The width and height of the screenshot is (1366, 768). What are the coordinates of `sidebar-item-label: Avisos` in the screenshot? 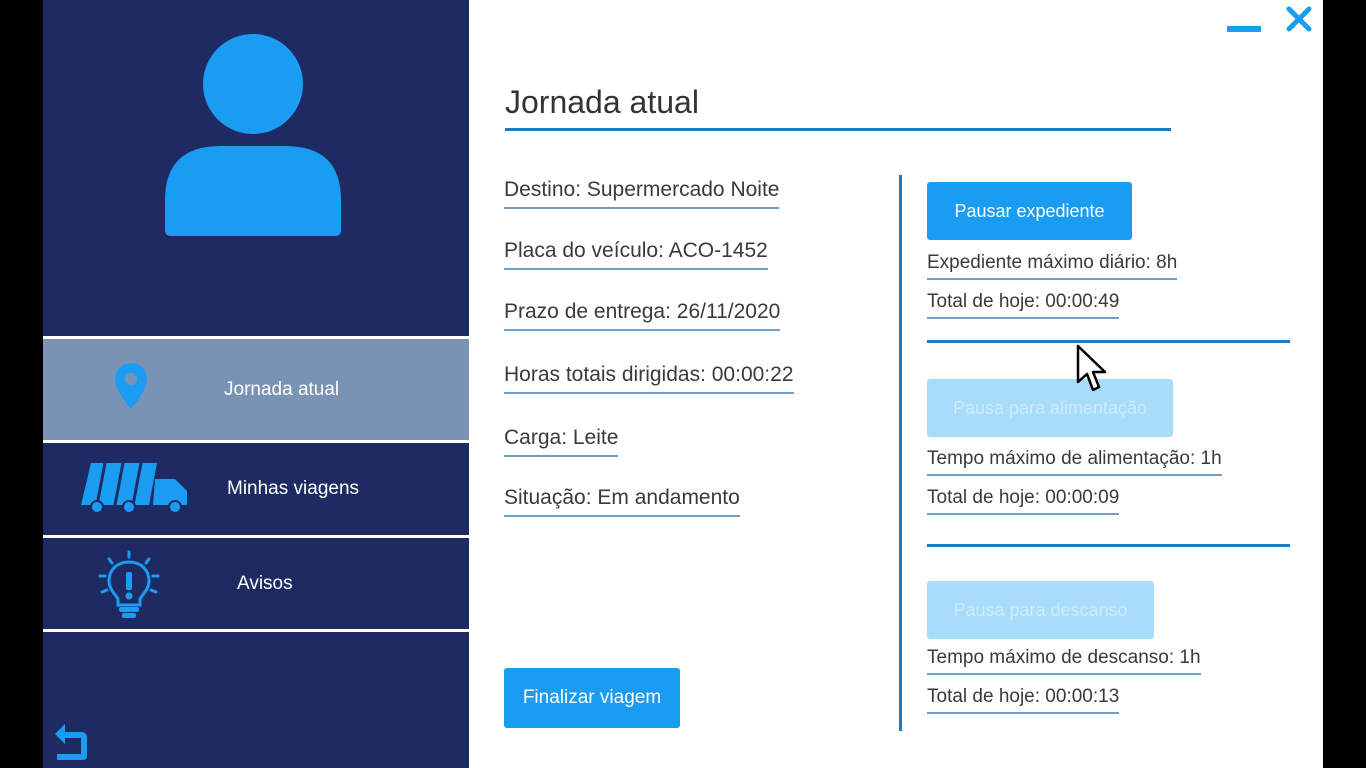 It's located at (265, 583).